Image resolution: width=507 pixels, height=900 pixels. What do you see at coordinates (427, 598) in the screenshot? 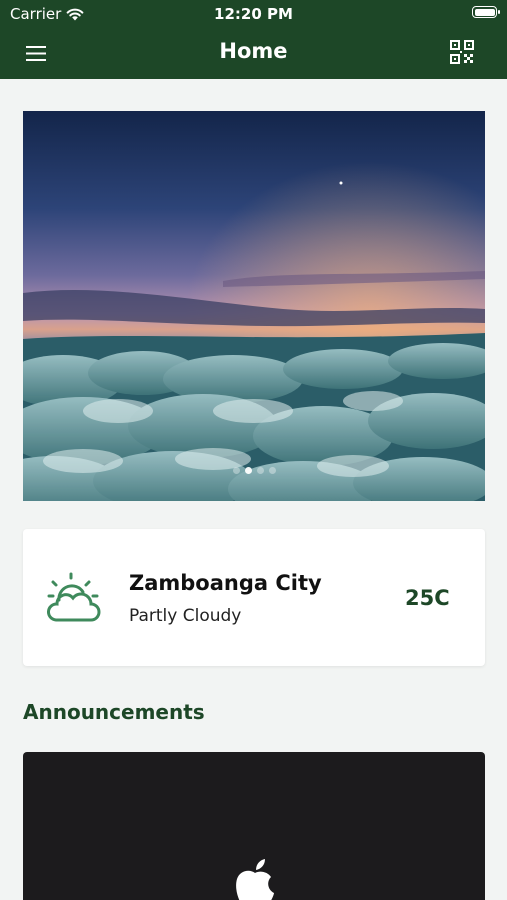
I see `weather-temperature: 25C` at bounding box center [427, 598].